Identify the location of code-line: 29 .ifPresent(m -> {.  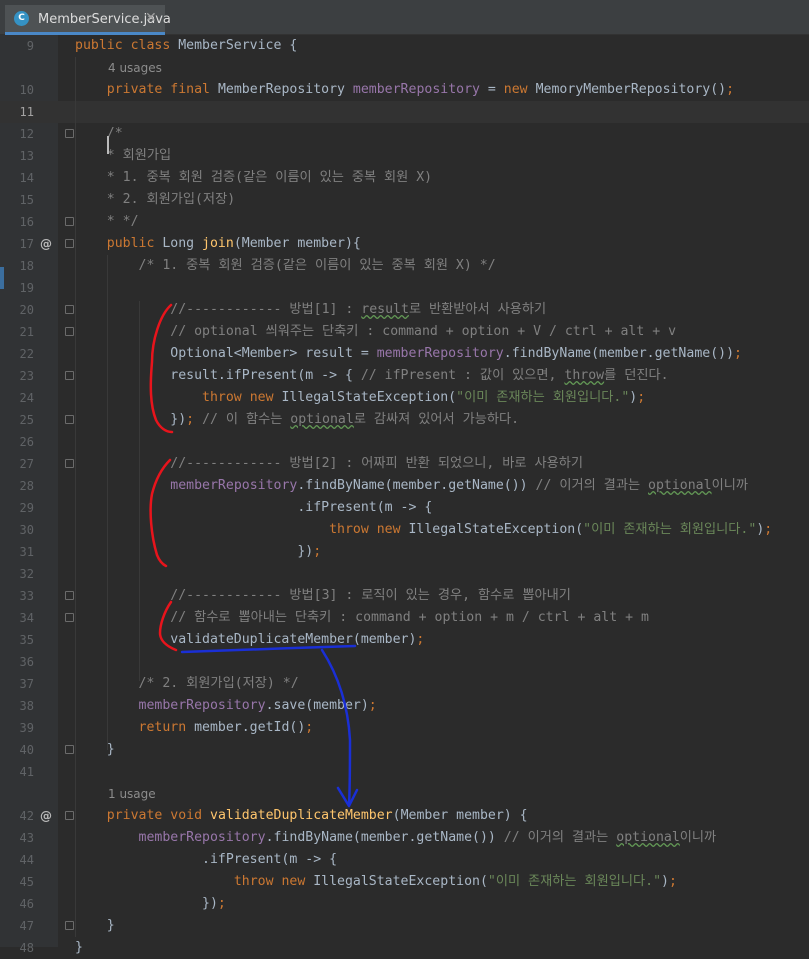
(404, 508).